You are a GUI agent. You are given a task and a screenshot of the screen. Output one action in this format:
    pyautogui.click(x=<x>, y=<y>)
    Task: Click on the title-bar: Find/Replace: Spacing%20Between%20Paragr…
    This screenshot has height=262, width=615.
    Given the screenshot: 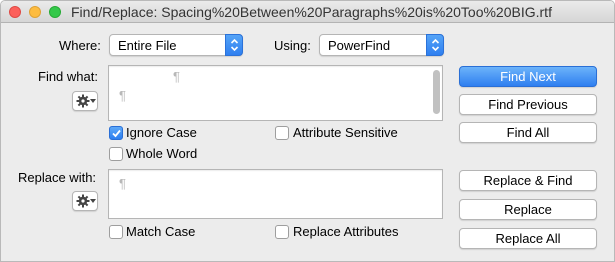 What is the action you would take?
    pyautogui.click(x=307, y=12)
    